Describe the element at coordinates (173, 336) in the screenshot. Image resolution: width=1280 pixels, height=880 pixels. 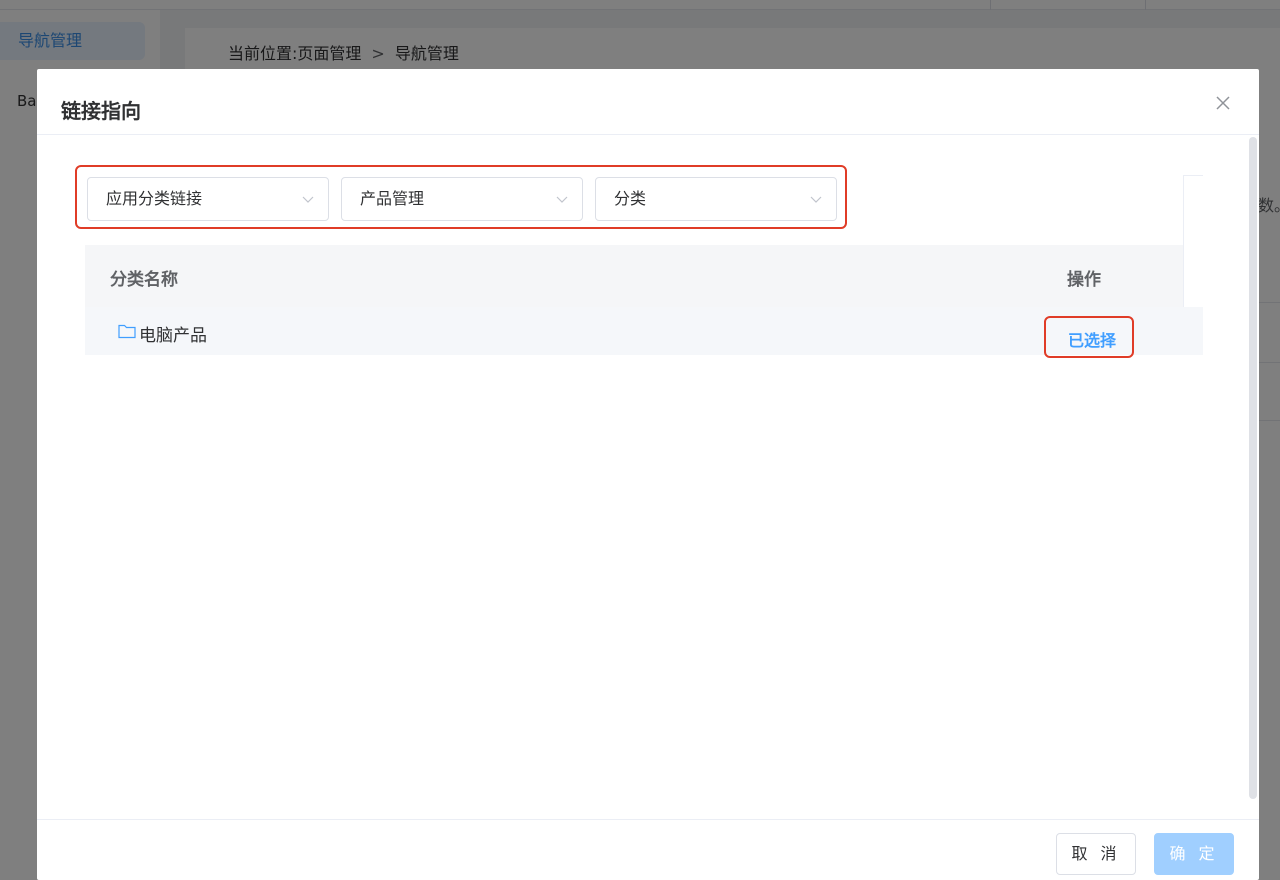
I see `category-name: 电脑产品` at that location.